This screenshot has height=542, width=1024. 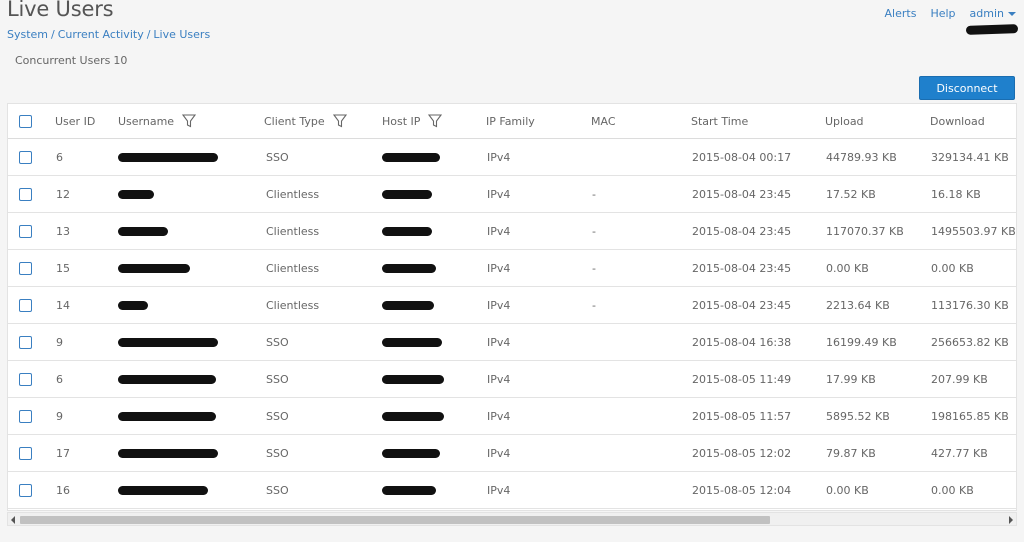 What do you see at coordinates (957, 121) in the screenshot?
I see `column-download: Download` at bounding box center [957, 121].